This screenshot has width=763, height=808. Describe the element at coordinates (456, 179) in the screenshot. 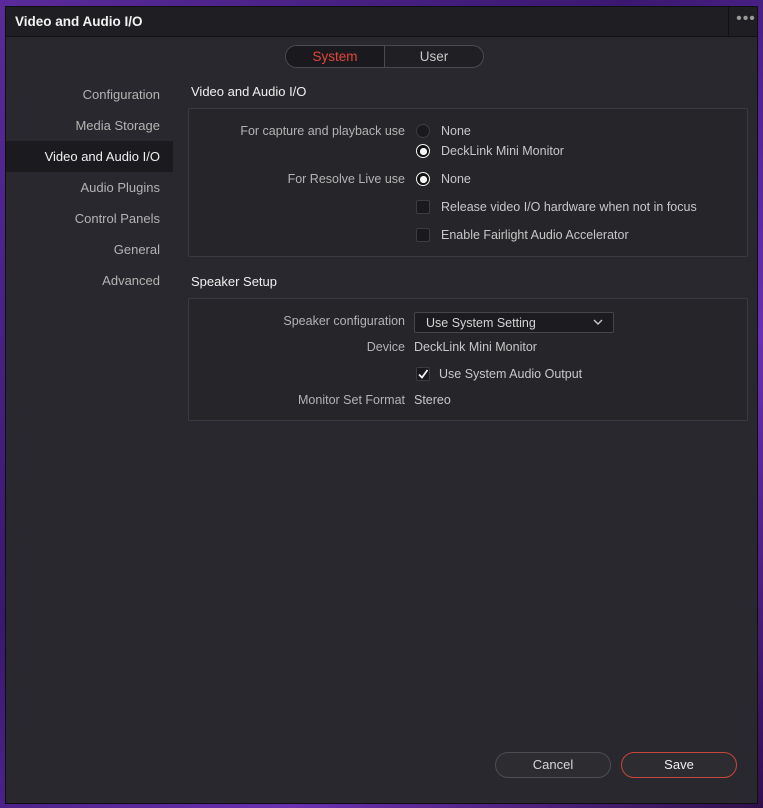

I see `resolve-live-none-label: None` at that location.